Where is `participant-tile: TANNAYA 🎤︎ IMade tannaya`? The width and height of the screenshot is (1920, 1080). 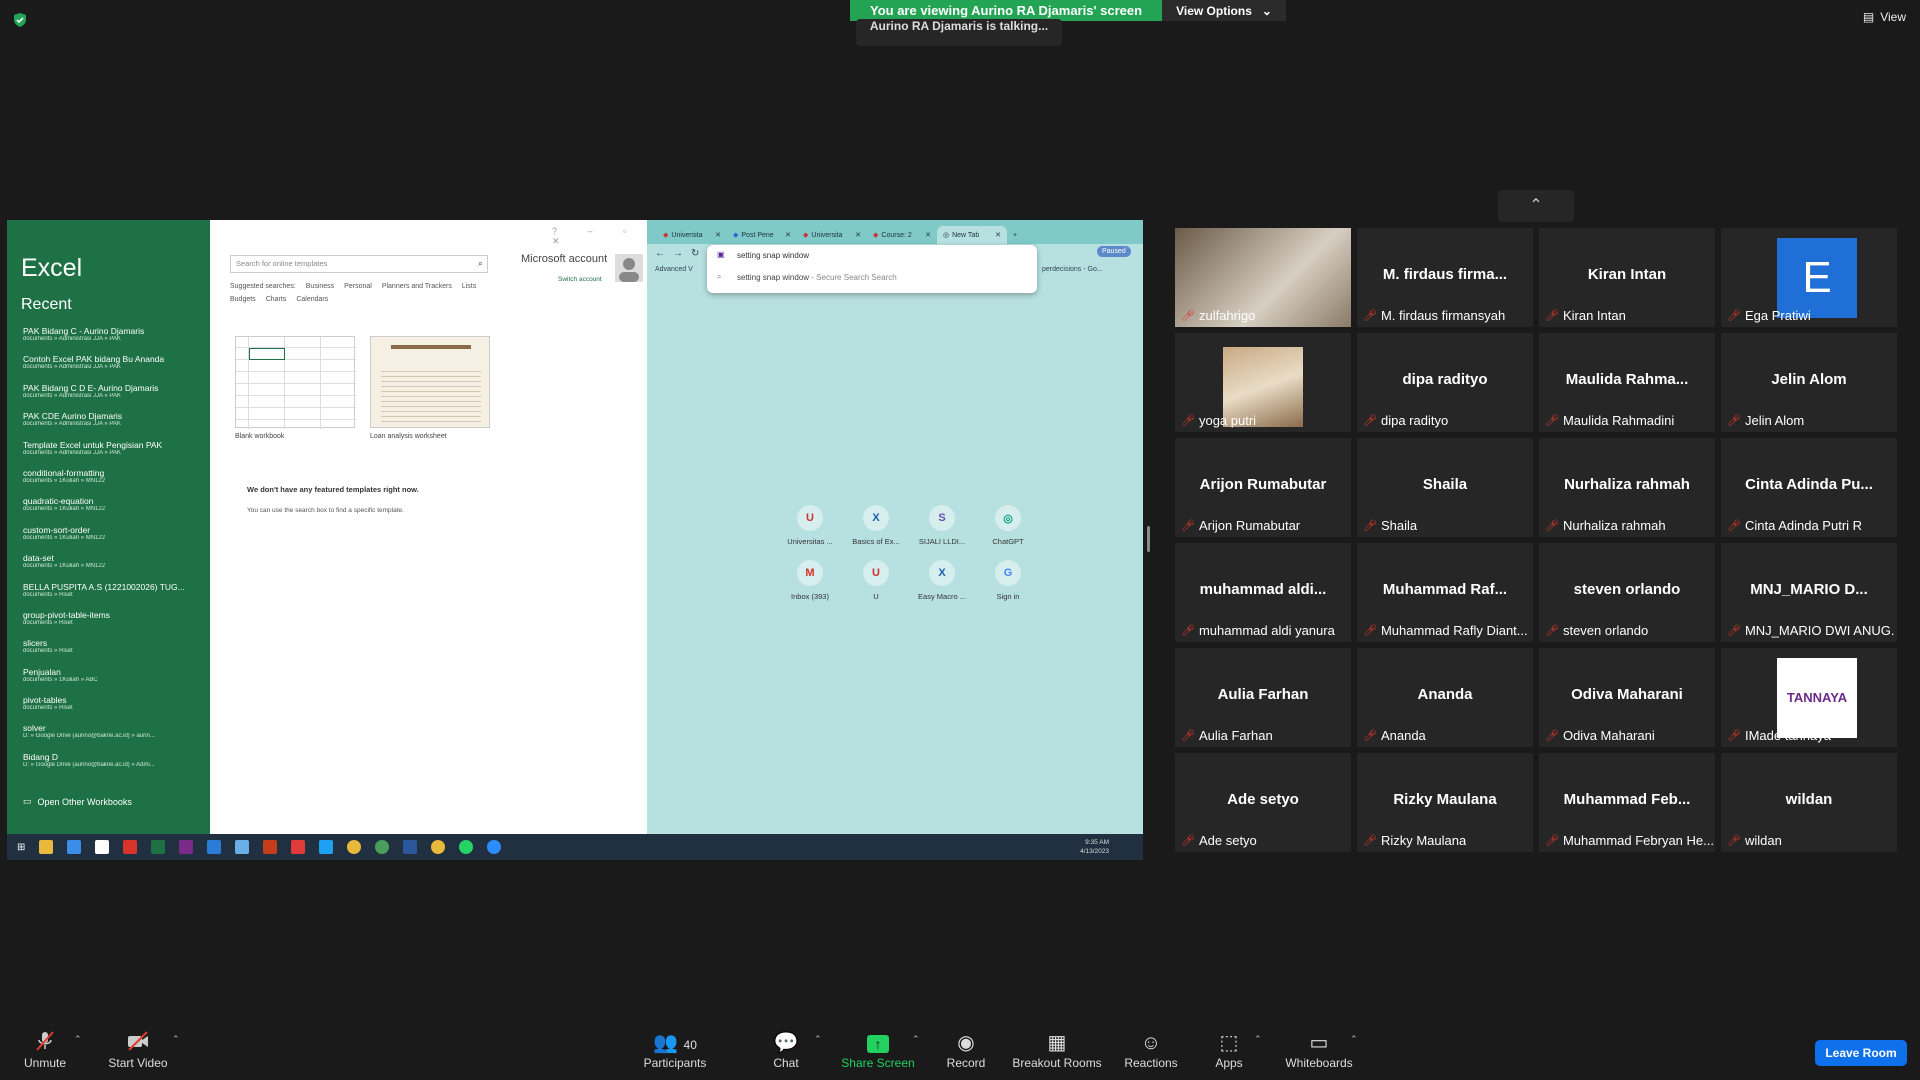 participant-tile: TANNAYA 🎤︎ IMade tannaya is located at coordinates (1809, 697).